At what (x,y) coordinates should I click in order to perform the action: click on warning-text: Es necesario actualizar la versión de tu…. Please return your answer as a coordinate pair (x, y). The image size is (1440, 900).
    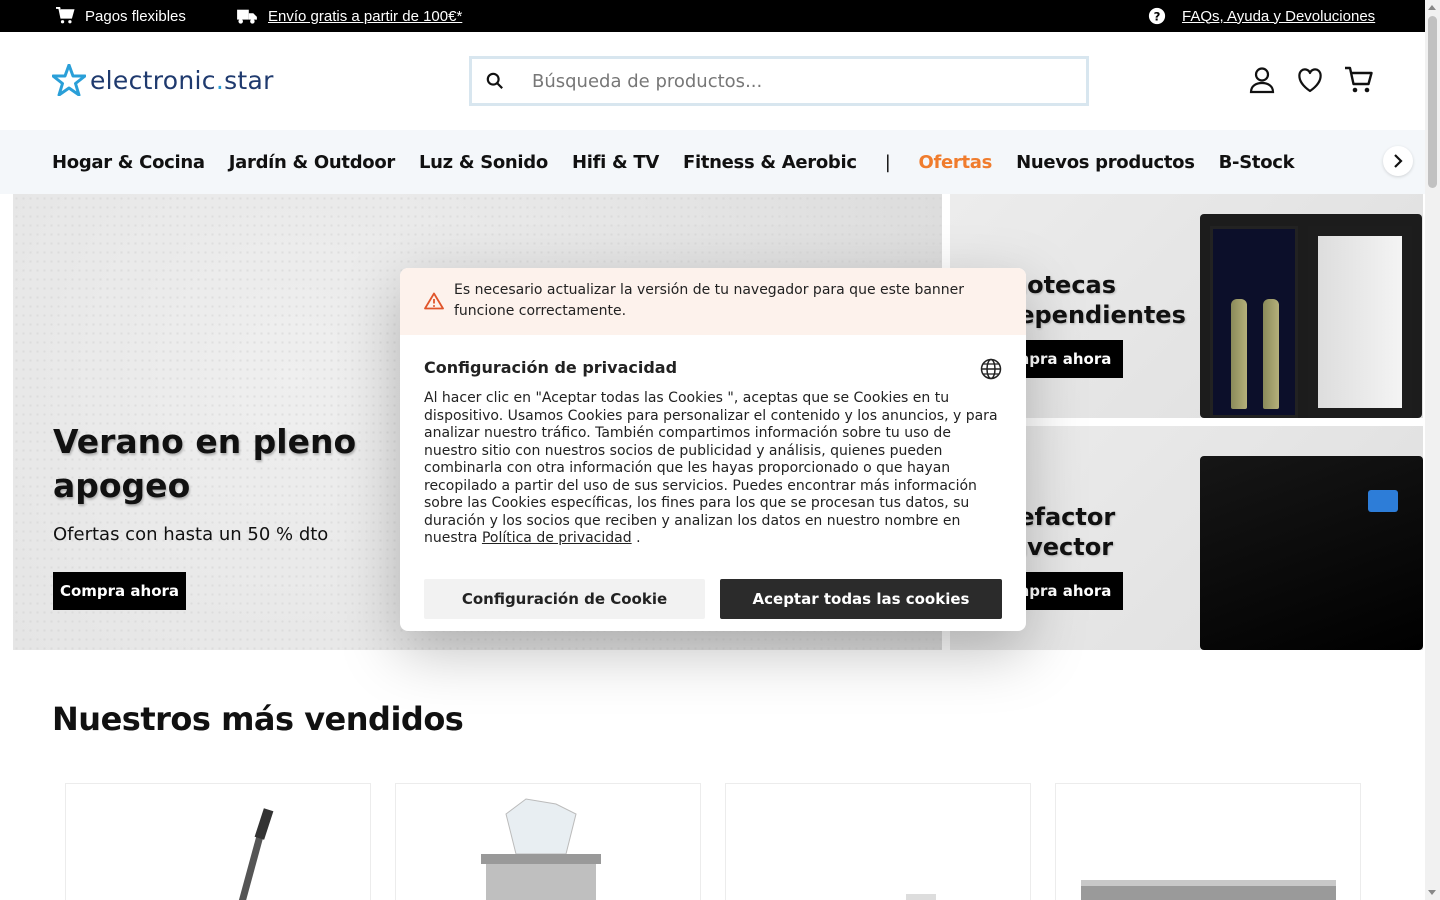
    Looking at the image, I should click on (709, 300).